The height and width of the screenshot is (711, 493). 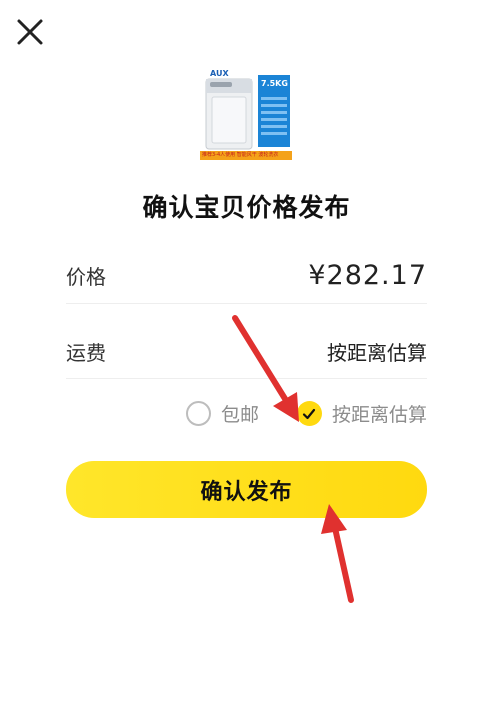 What do you see at coordinates (246, 352) in the screenshot?
I see `shipping-row: 运费 按距离估算` at bounding box center [246, 352].